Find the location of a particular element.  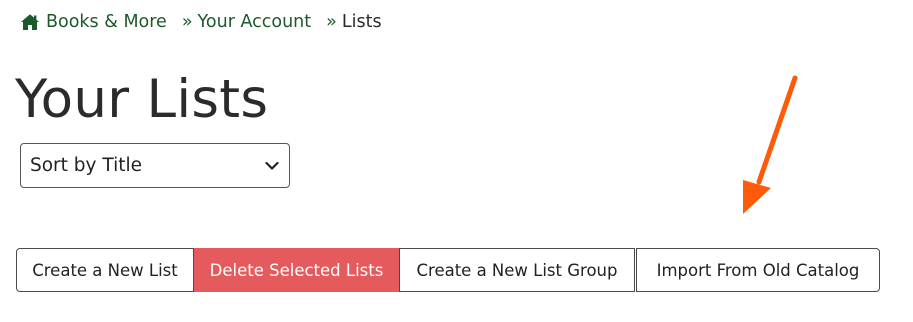

chevron-down-icon is located at coordinates (272, 165).